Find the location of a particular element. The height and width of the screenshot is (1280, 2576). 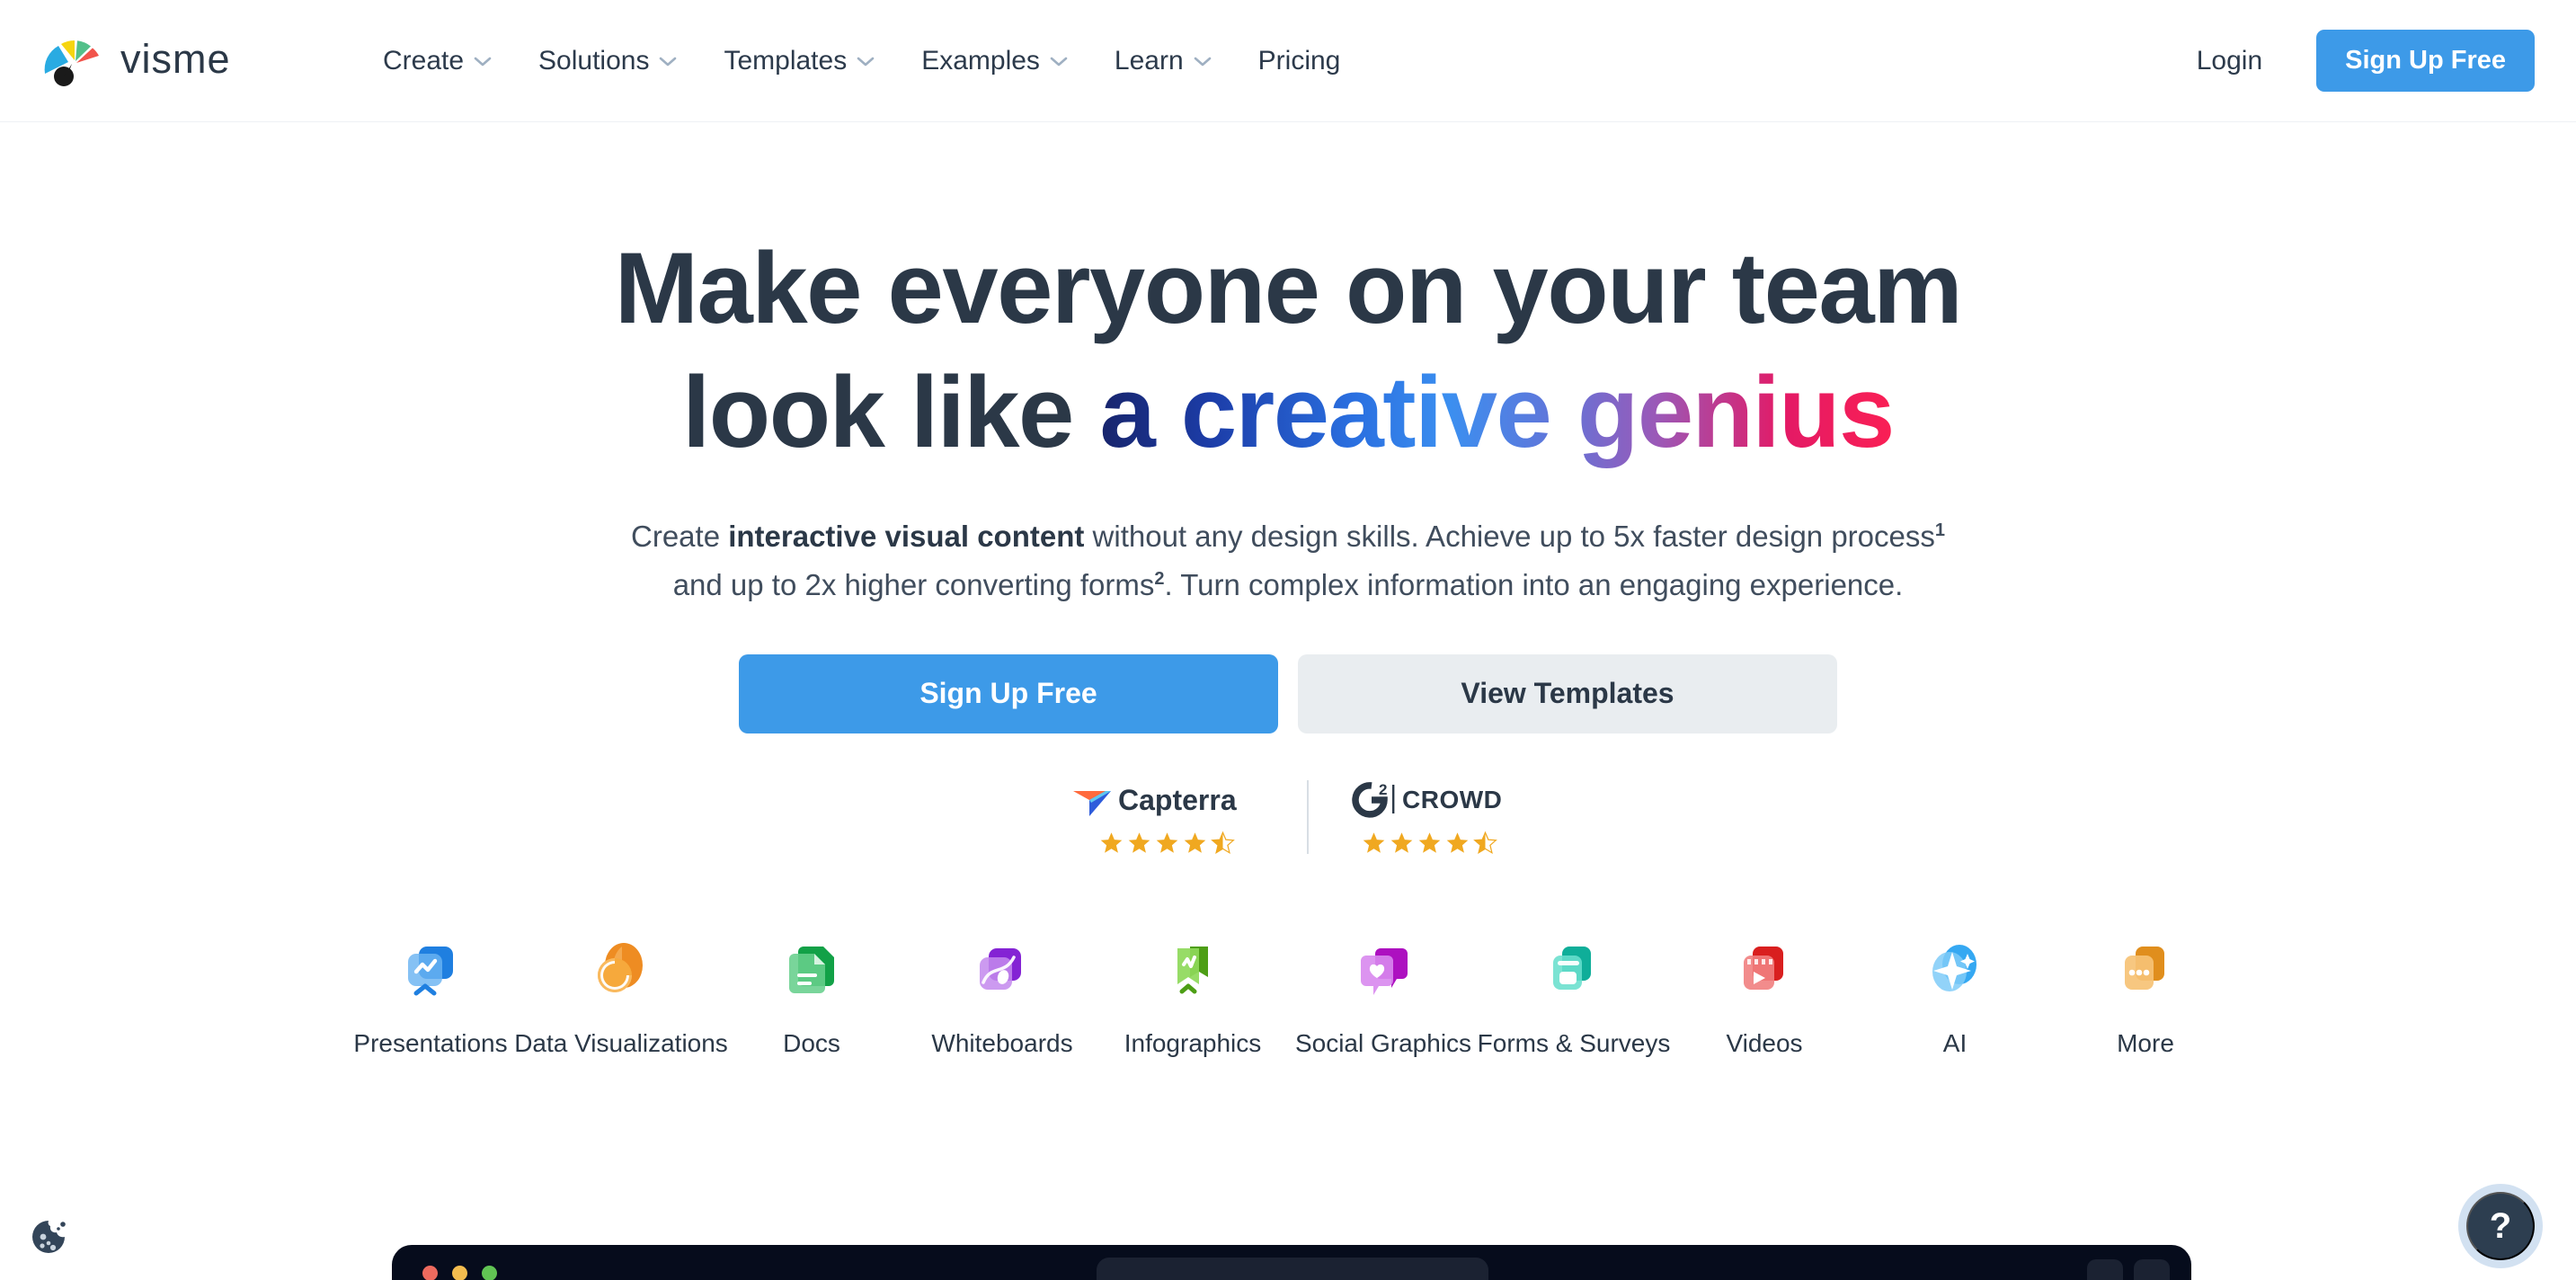

data-visualizations-icon is located at coordinates (620, 967).